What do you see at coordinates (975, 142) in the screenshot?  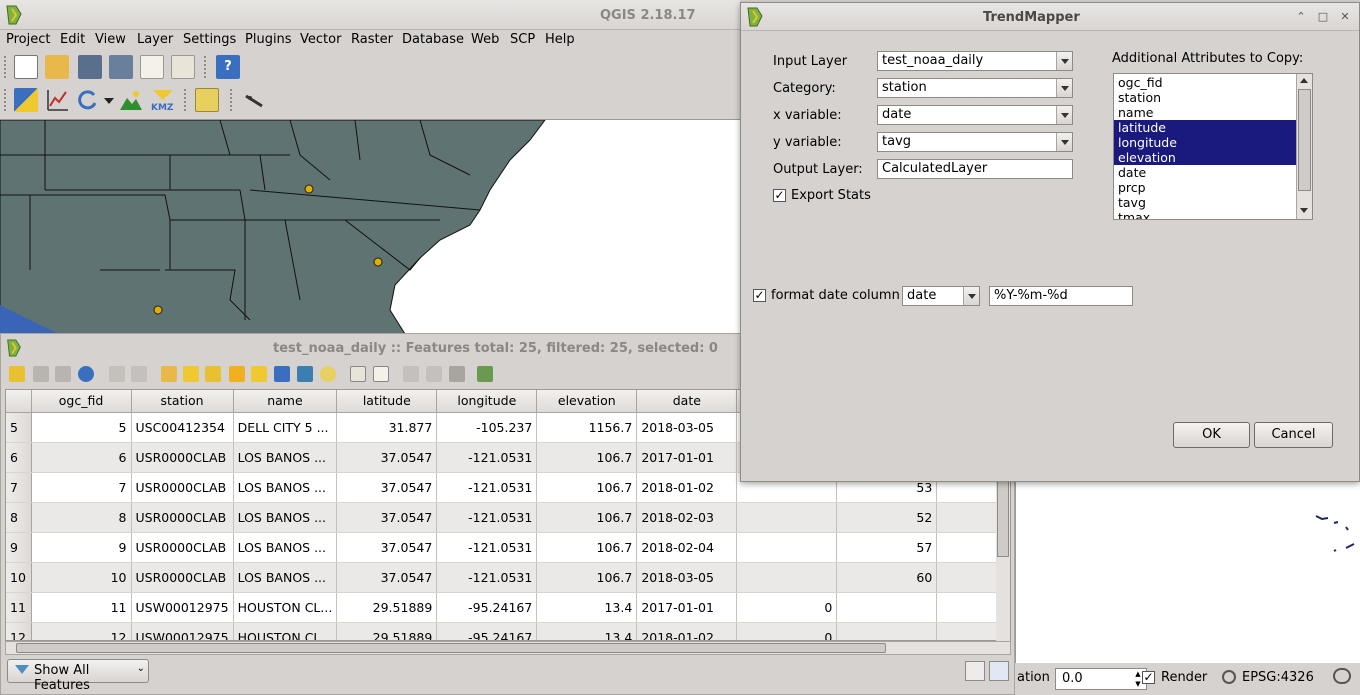 I see `y-variable-combo: tavg` at bounding box center [975, 142].